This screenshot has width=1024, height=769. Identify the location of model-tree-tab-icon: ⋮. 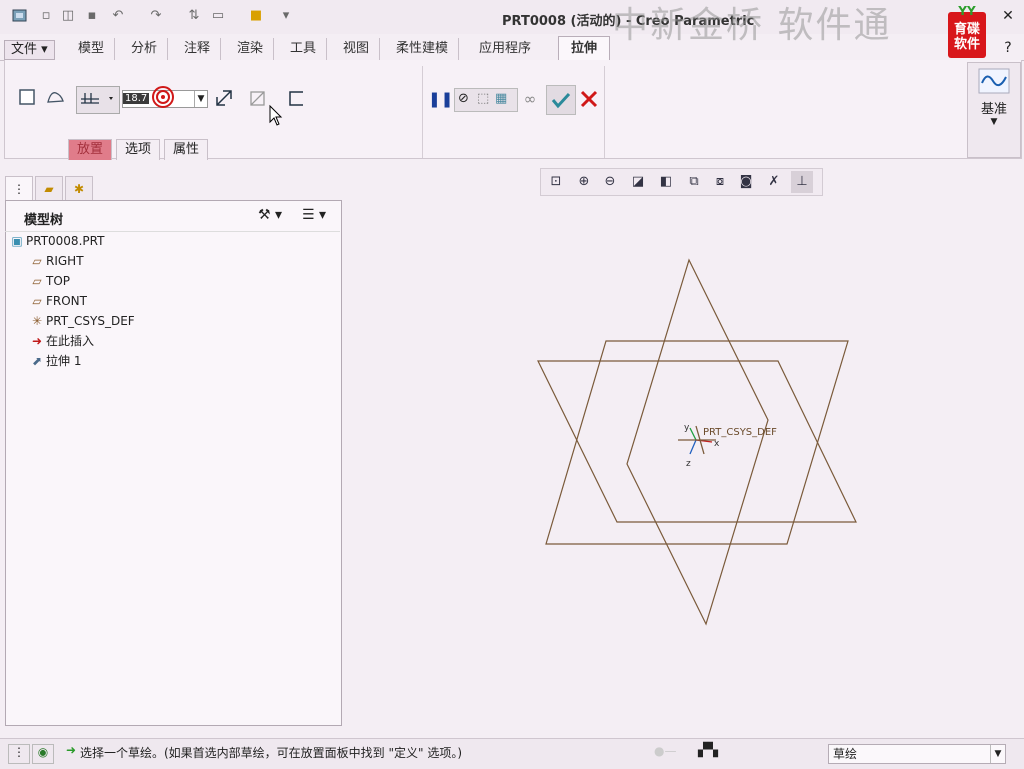
(19, 188).